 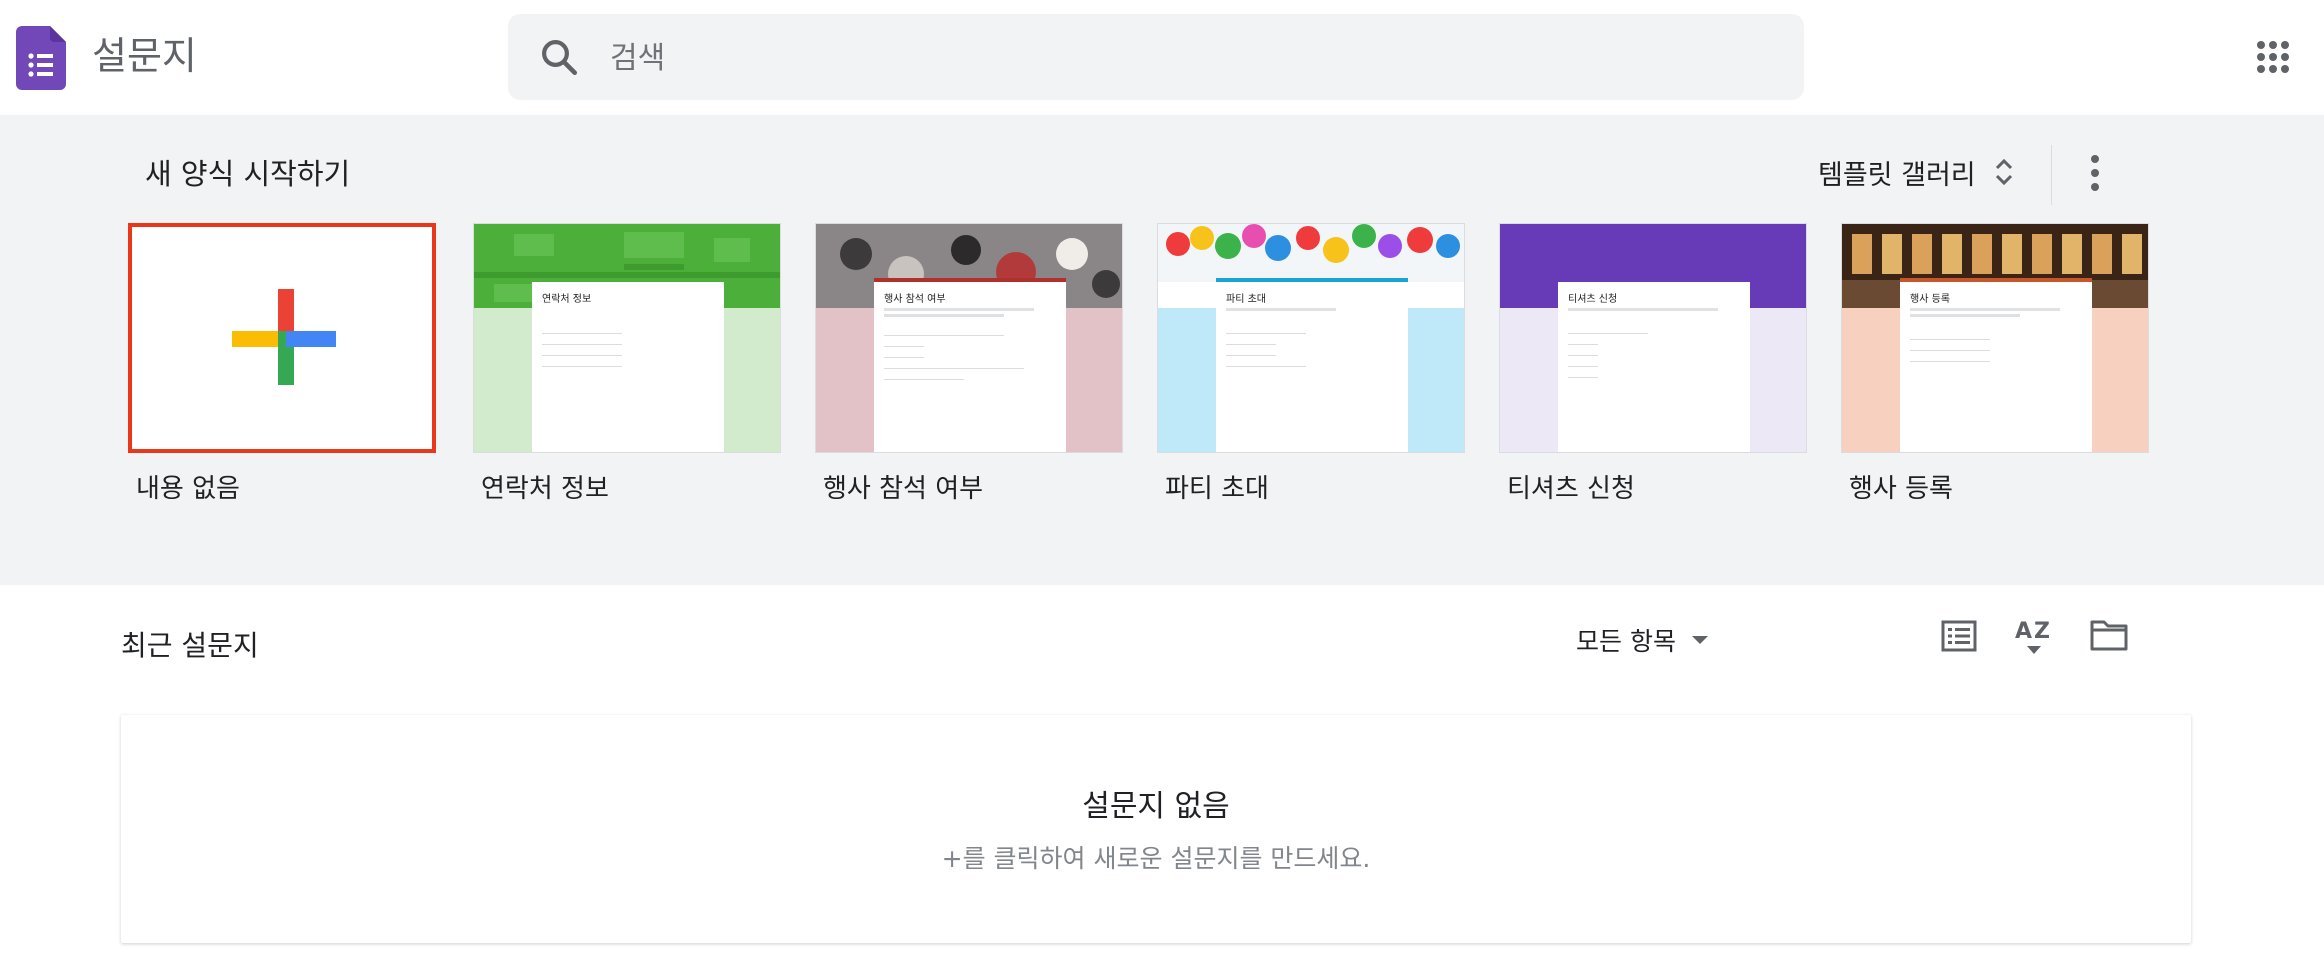 What do you see at coordinates (41, 58) in the screenshot?
I see `forms-logo-icon` at bounding box center [41, 58].